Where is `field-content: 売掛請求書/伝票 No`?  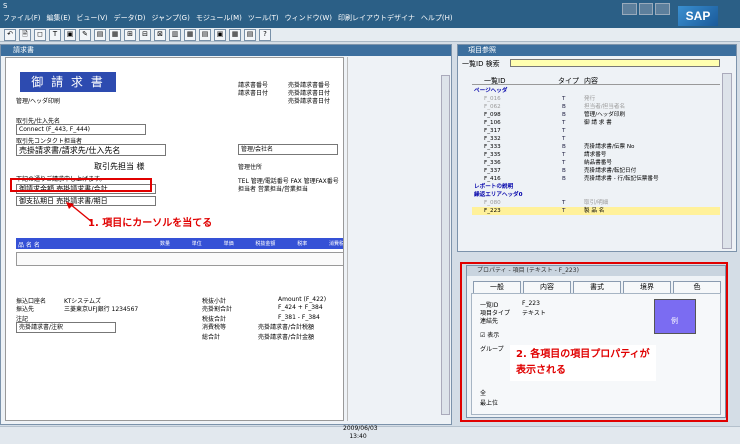
field-content: 売掛請求書/伝票 No is located at coordinates (609, 147).